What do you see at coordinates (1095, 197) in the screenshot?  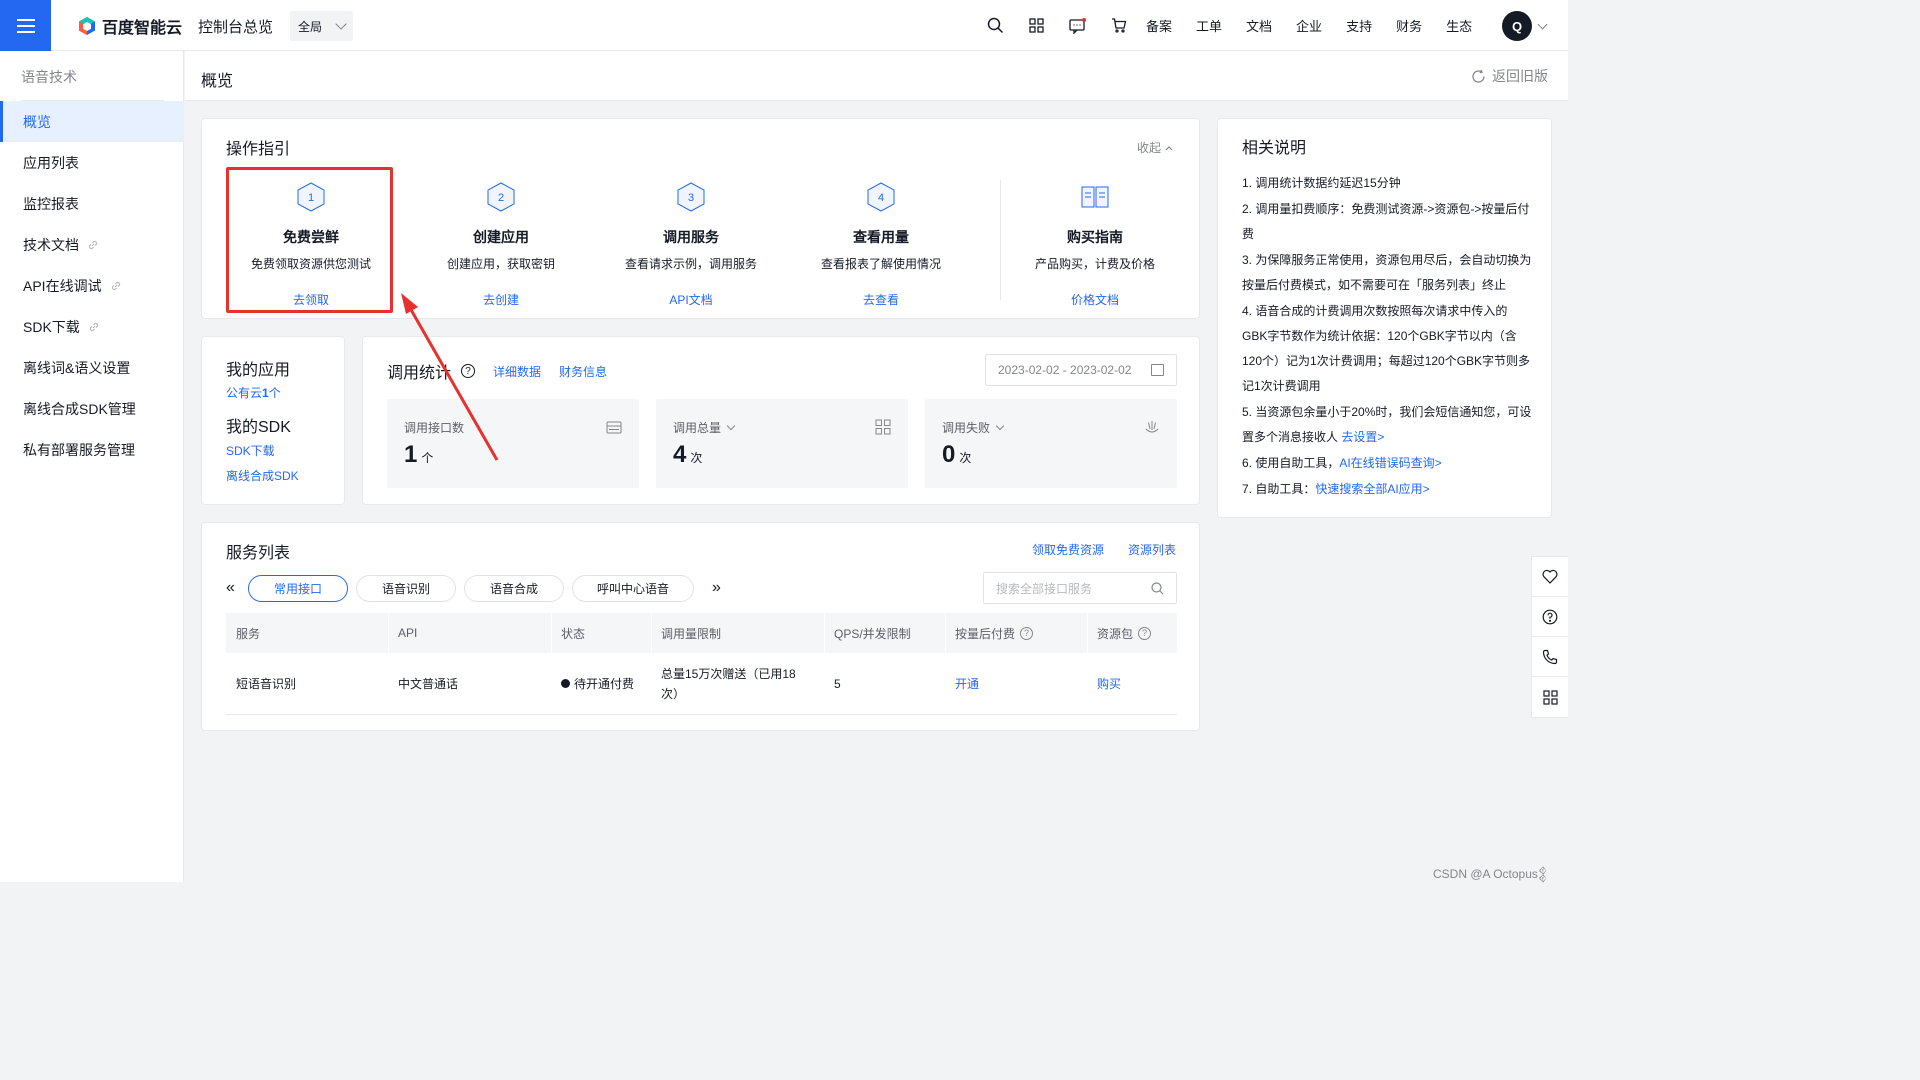 I see `book-icon` at bounding box center [1095, 197].